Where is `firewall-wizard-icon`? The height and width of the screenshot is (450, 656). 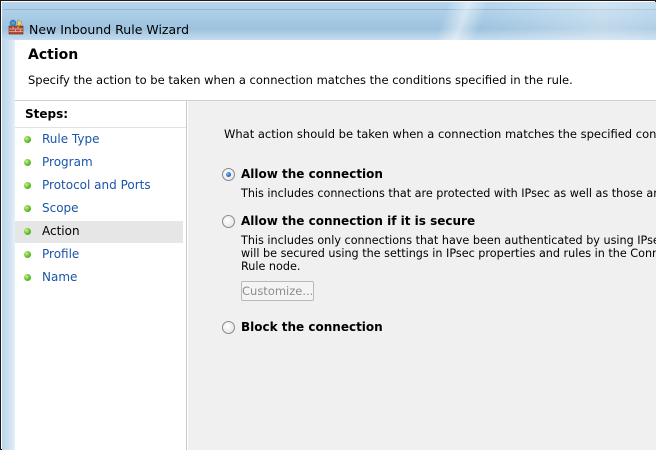
firewall-wizard-icon is located at coordinates (16, 27).